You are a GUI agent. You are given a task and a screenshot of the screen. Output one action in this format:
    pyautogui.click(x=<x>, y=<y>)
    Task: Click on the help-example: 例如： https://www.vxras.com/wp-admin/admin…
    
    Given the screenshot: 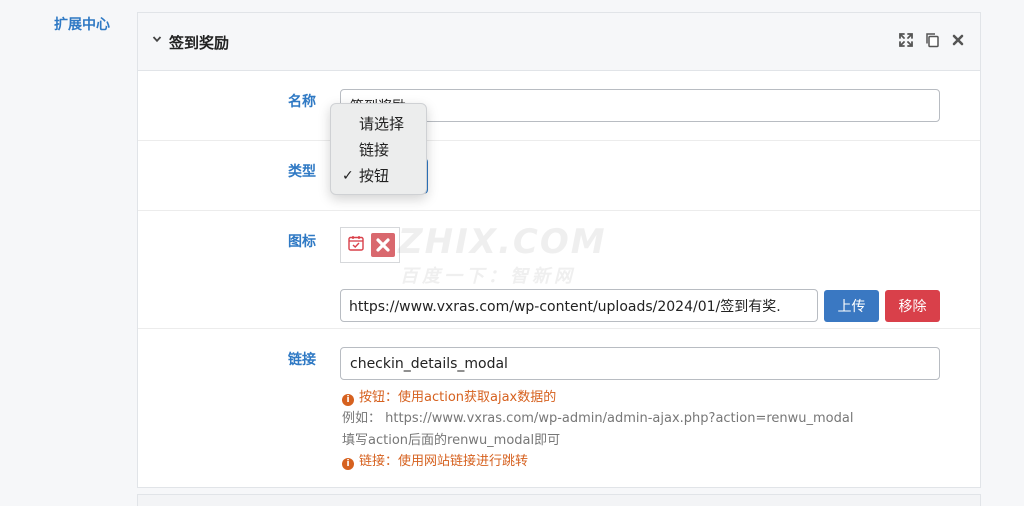 What is the action you would take?
    pyautogui.click(x=598, y=418)
    